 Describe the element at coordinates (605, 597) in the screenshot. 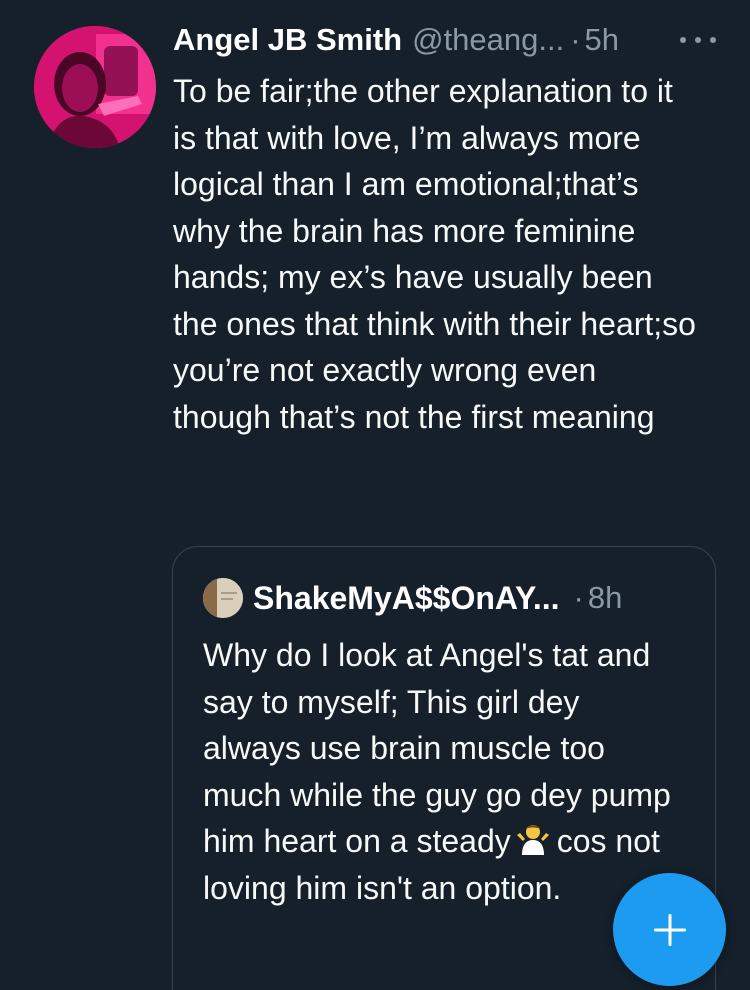

I see `quoted-timestamp: 8h` at that location.